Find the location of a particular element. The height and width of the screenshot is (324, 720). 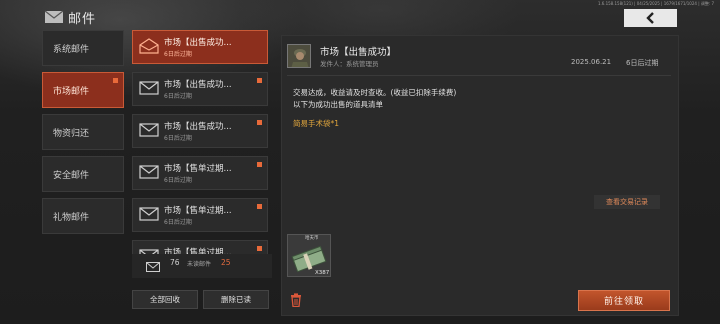

mail-header-icon is located at coordinates (54, 16).